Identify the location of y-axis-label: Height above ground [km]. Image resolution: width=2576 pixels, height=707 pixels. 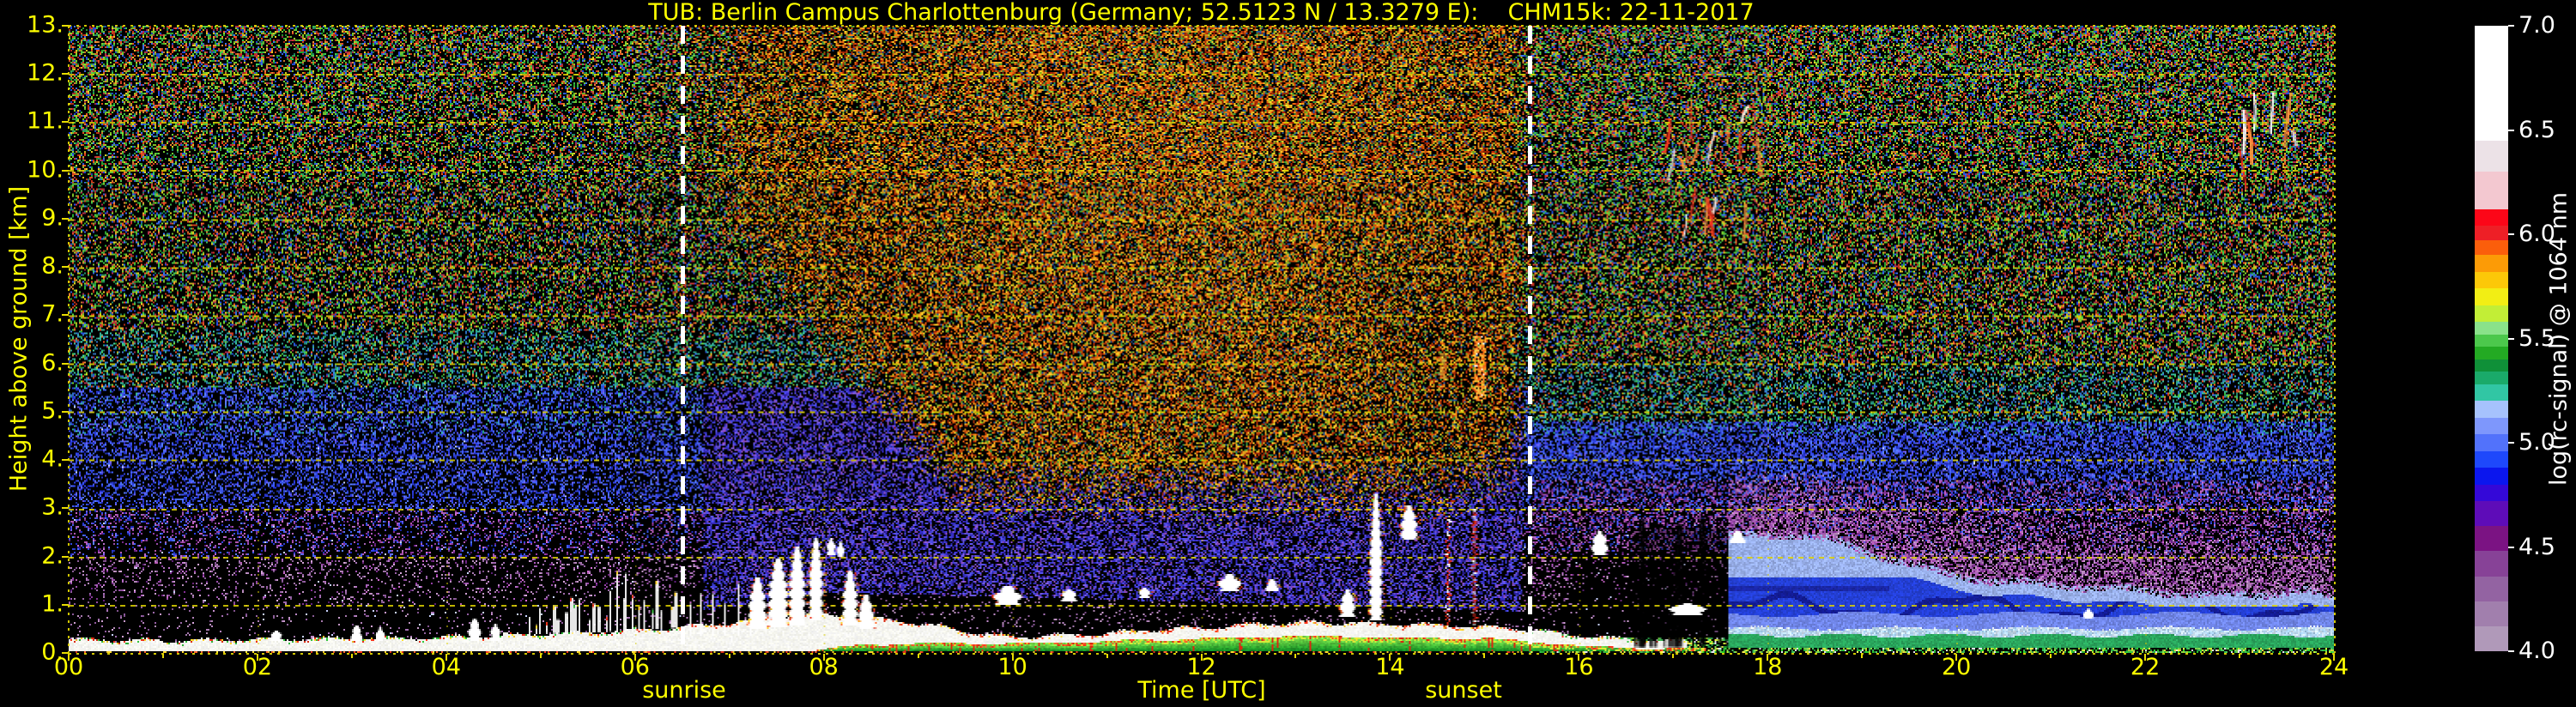
(19, 338).